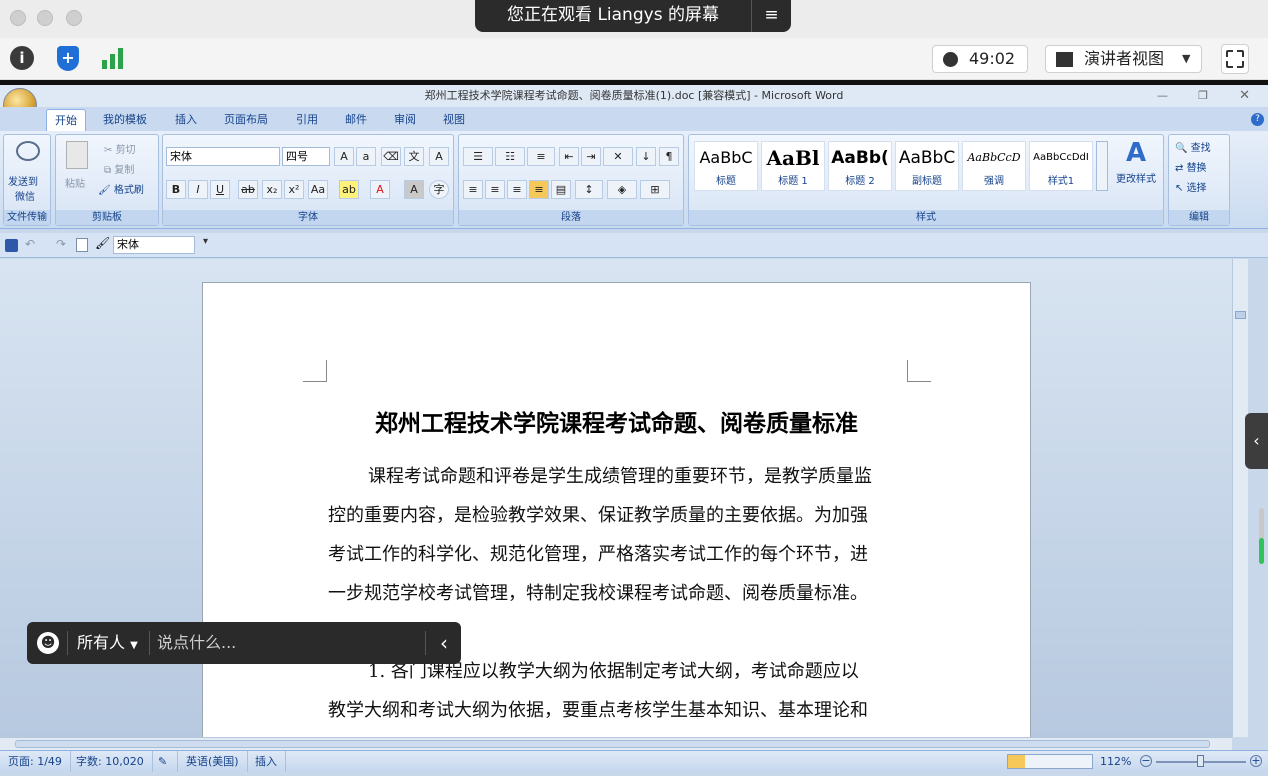 This screenshot has height=776, width=1268. I want to click on tab-references: 引用, so click(307, 120).